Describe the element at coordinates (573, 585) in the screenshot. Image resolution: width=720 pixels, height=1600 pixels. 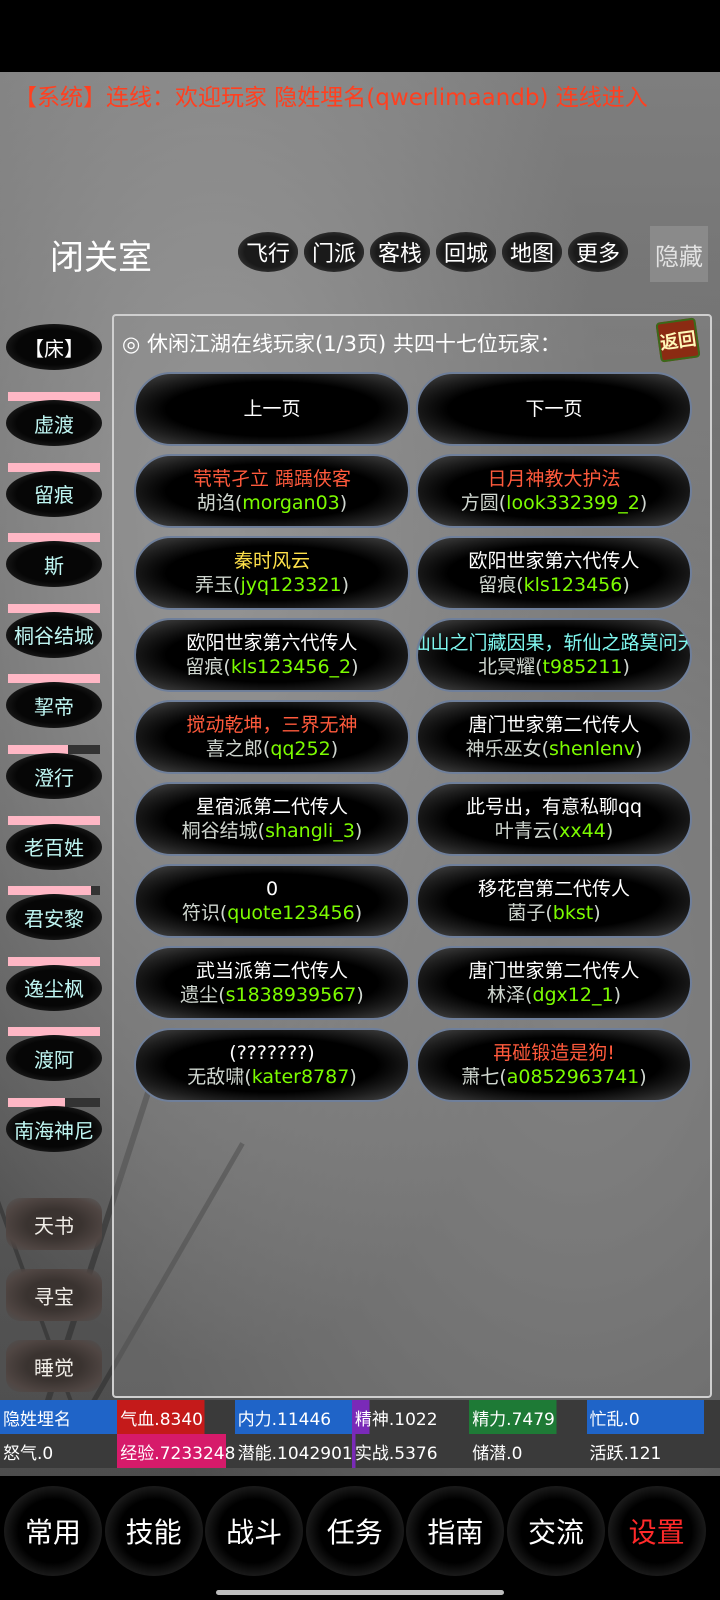
I see `player-id: kls123456` at that location.